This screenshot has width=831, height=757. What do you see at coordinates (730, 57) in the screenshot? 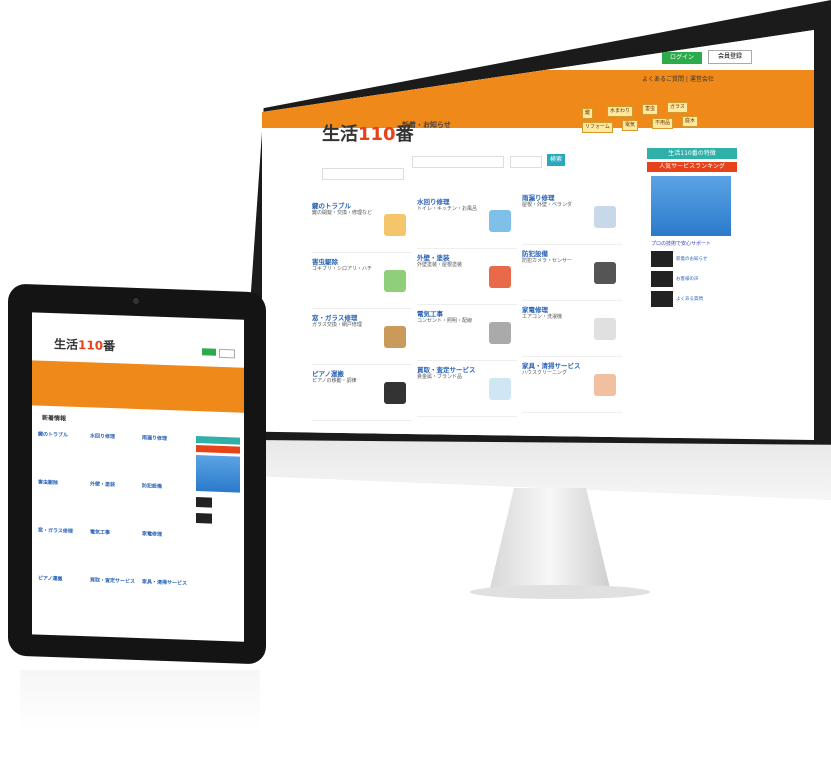
I see `register-button: 会員登録` at bounding box center [730, 57].